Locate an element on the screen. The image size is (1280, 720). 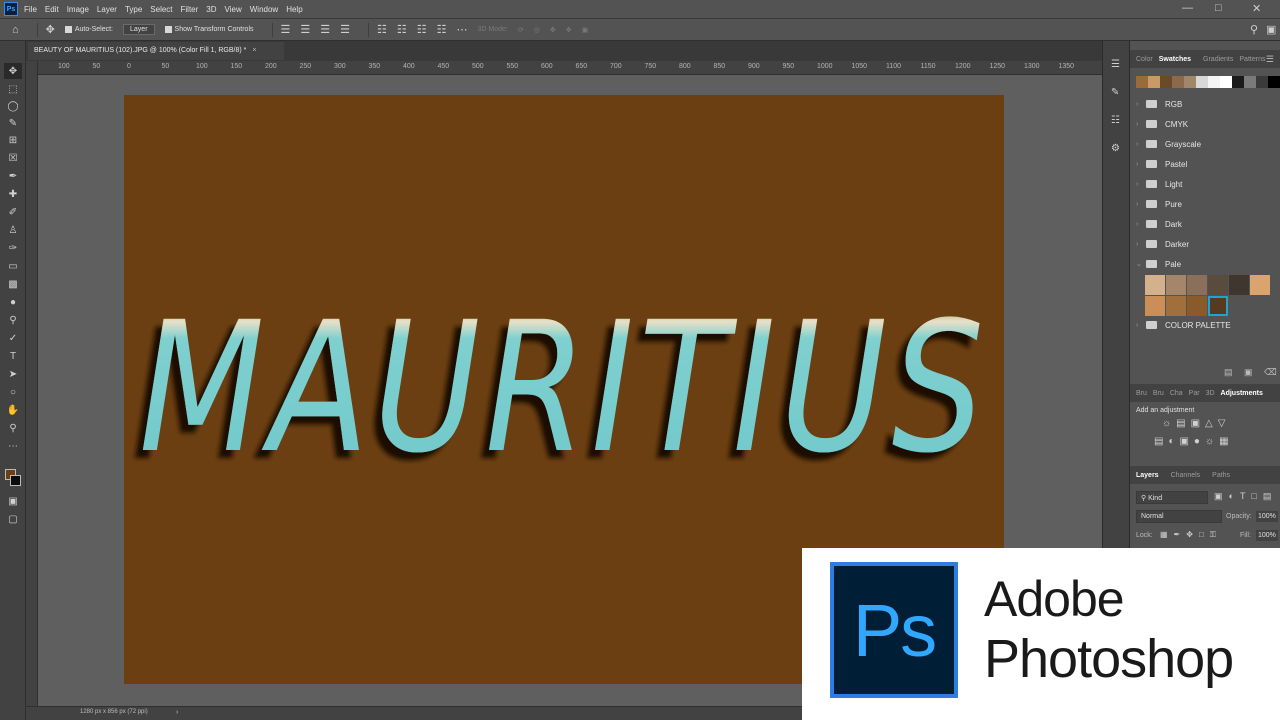
tab-adjustments: Adjustments is located at coordinates (1242, 393).